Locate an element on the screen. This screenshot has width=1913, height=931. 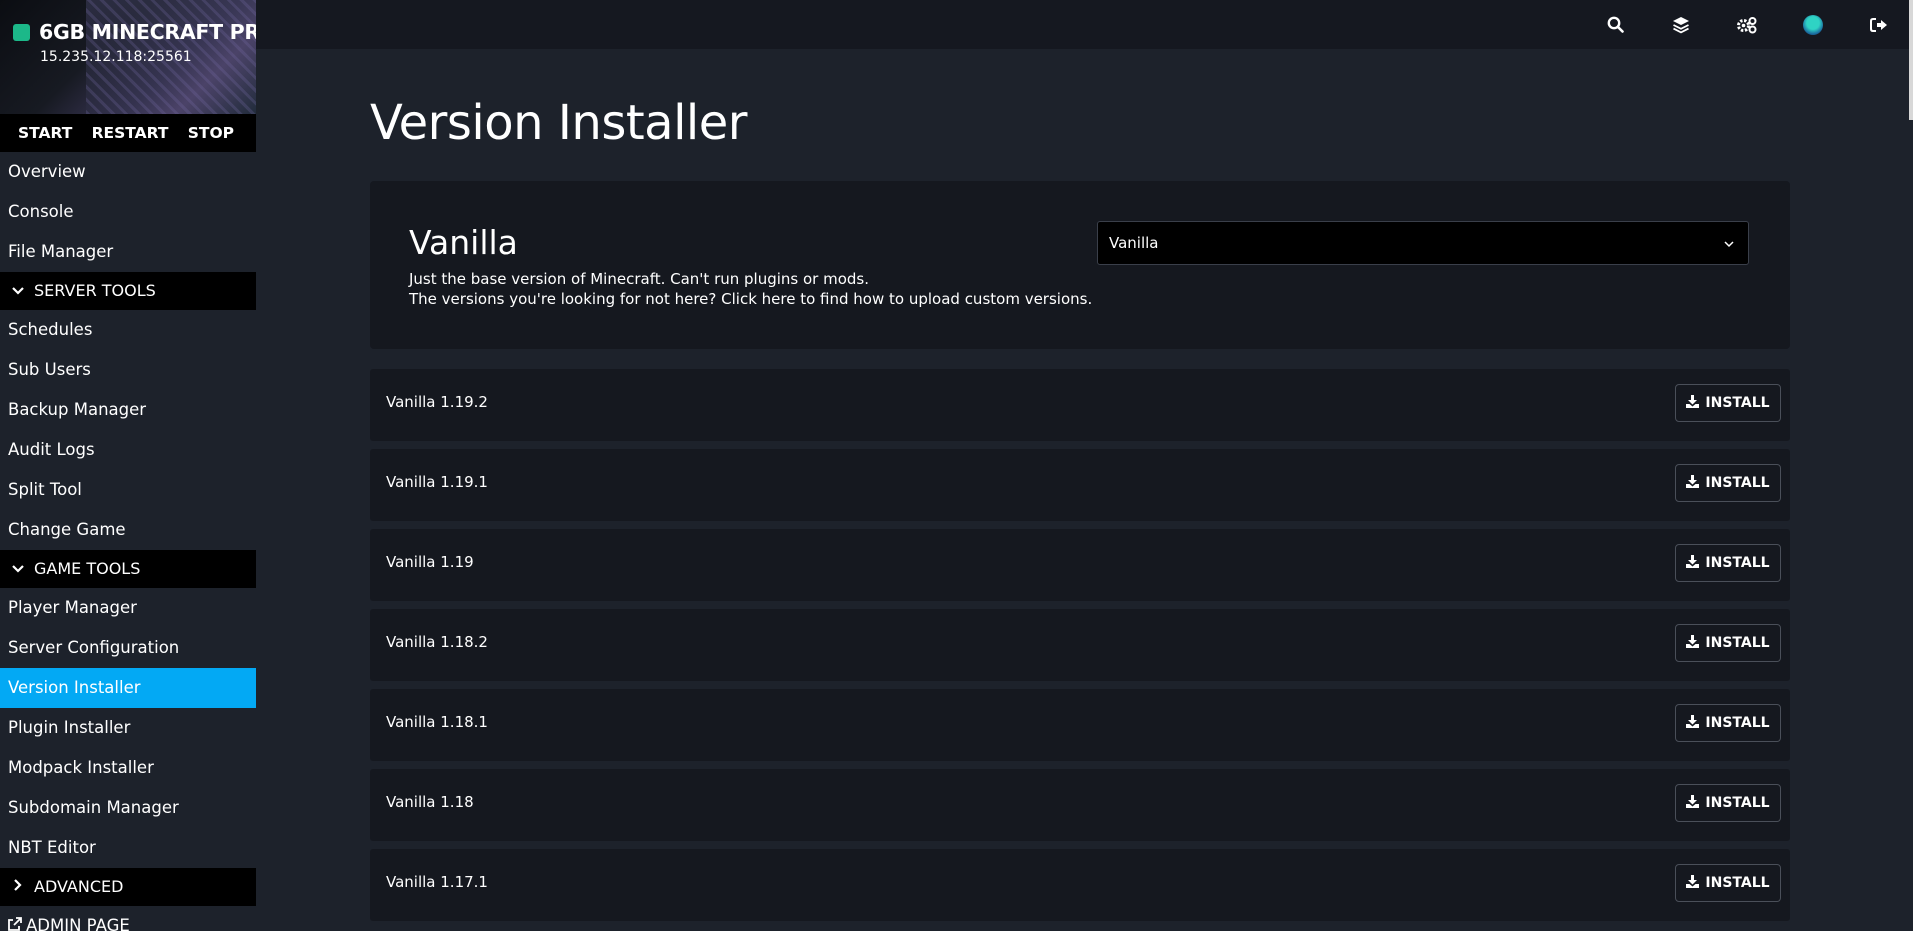
sidebar-section-advanced: ADVANCED is located at coordinates (128, 887).